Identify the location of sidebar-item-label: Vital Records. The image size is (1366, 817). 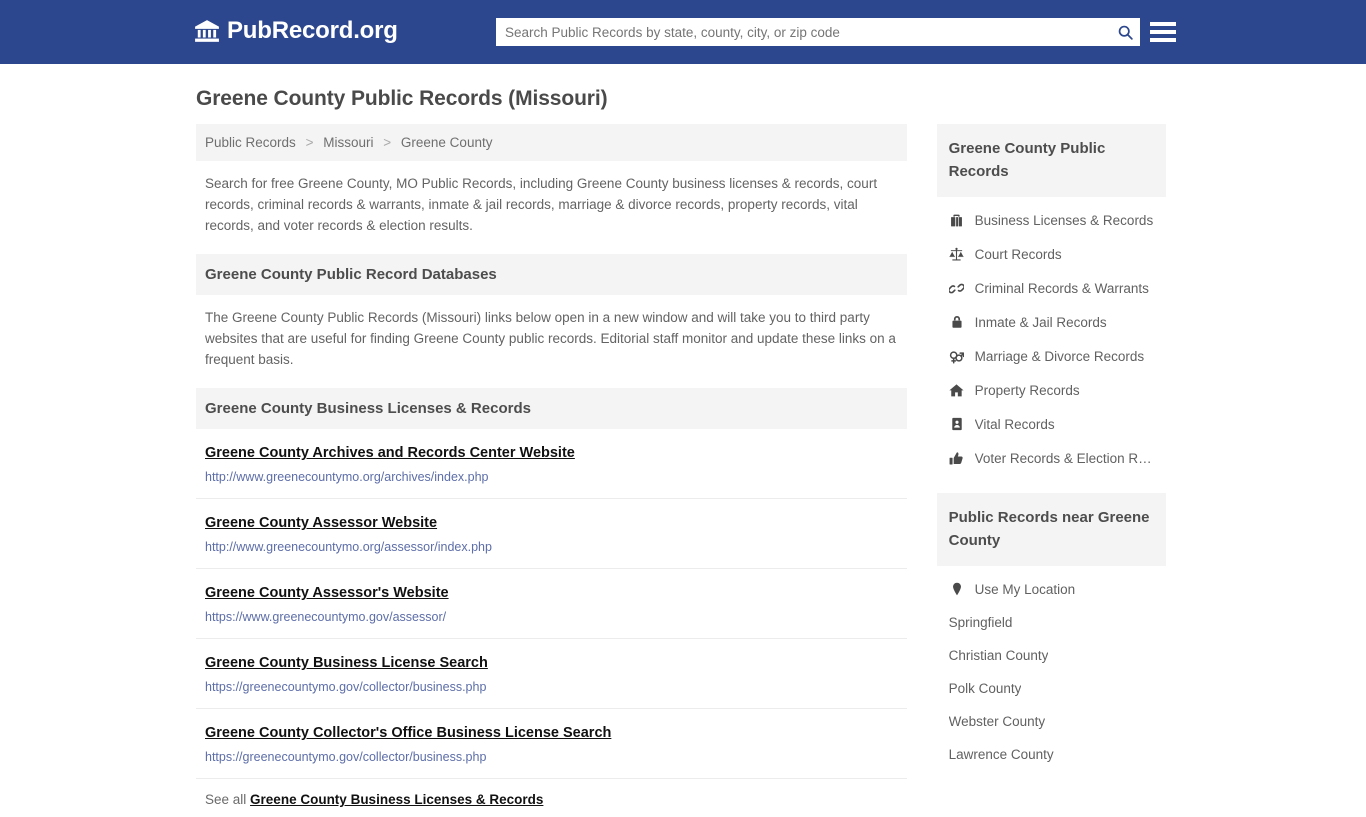
(1014, 424).